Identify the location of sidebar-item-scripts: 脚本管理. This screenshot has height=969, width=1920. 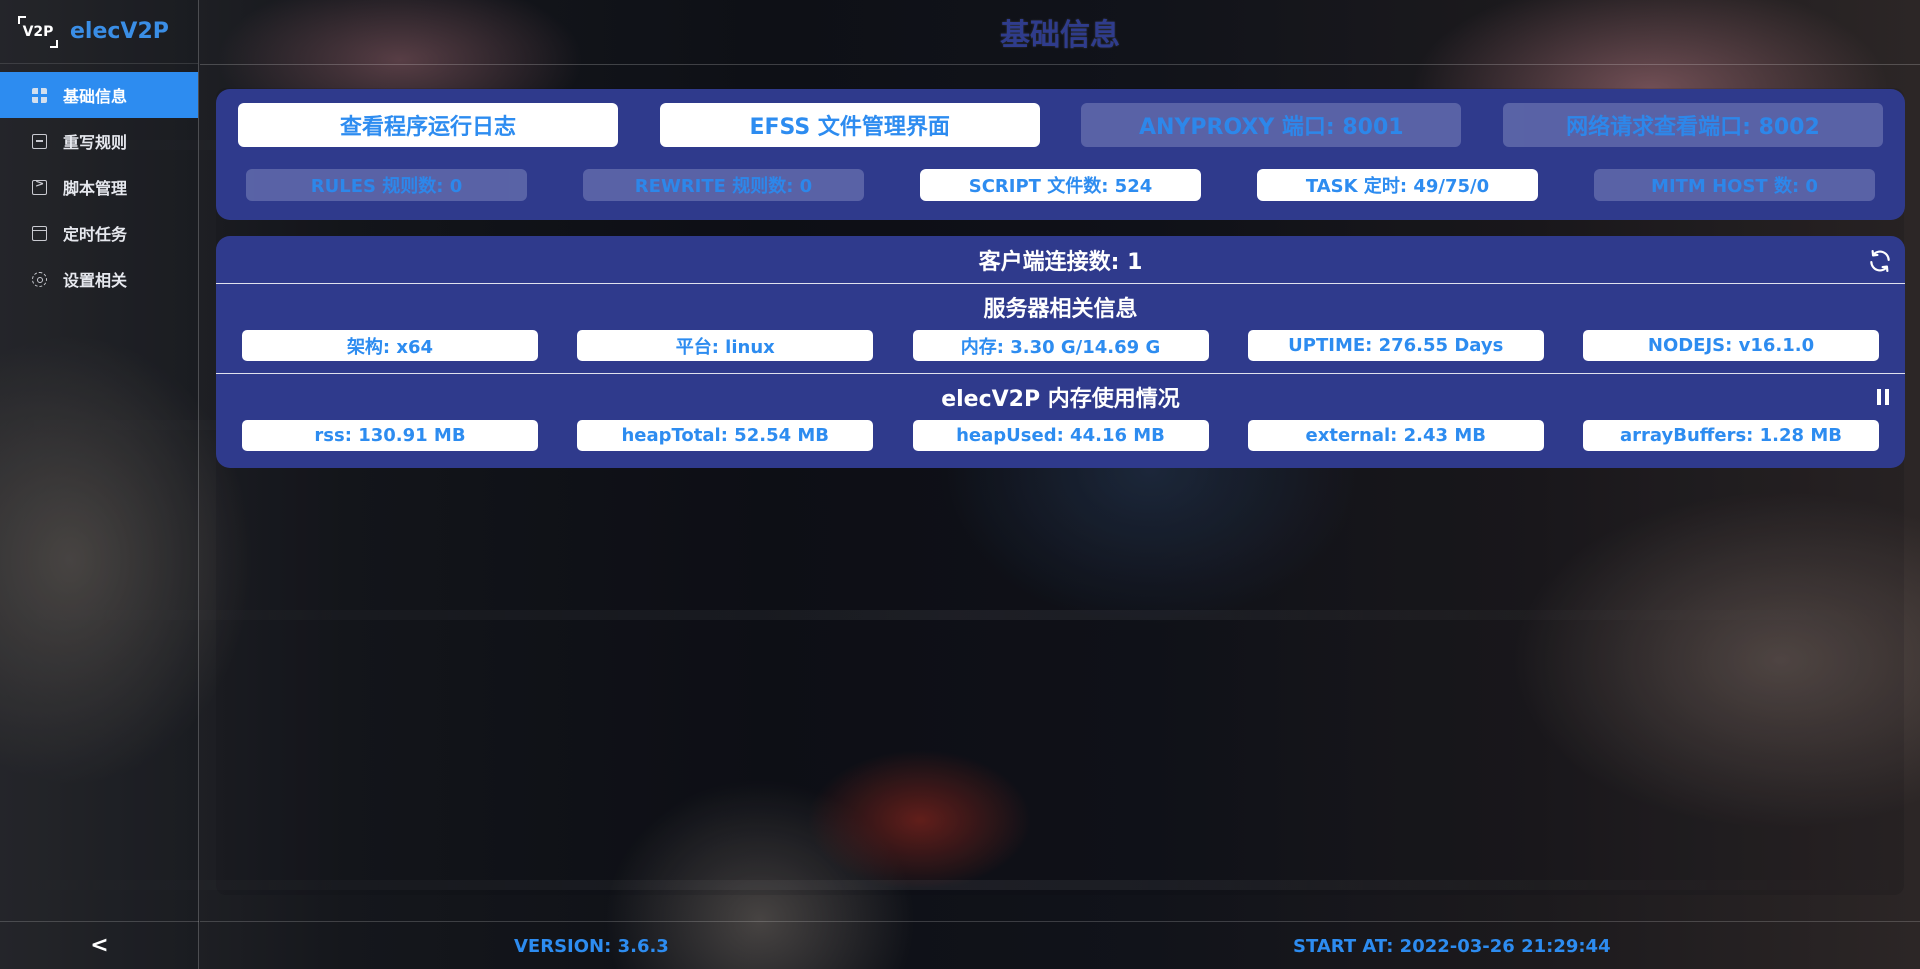
(99, 187).